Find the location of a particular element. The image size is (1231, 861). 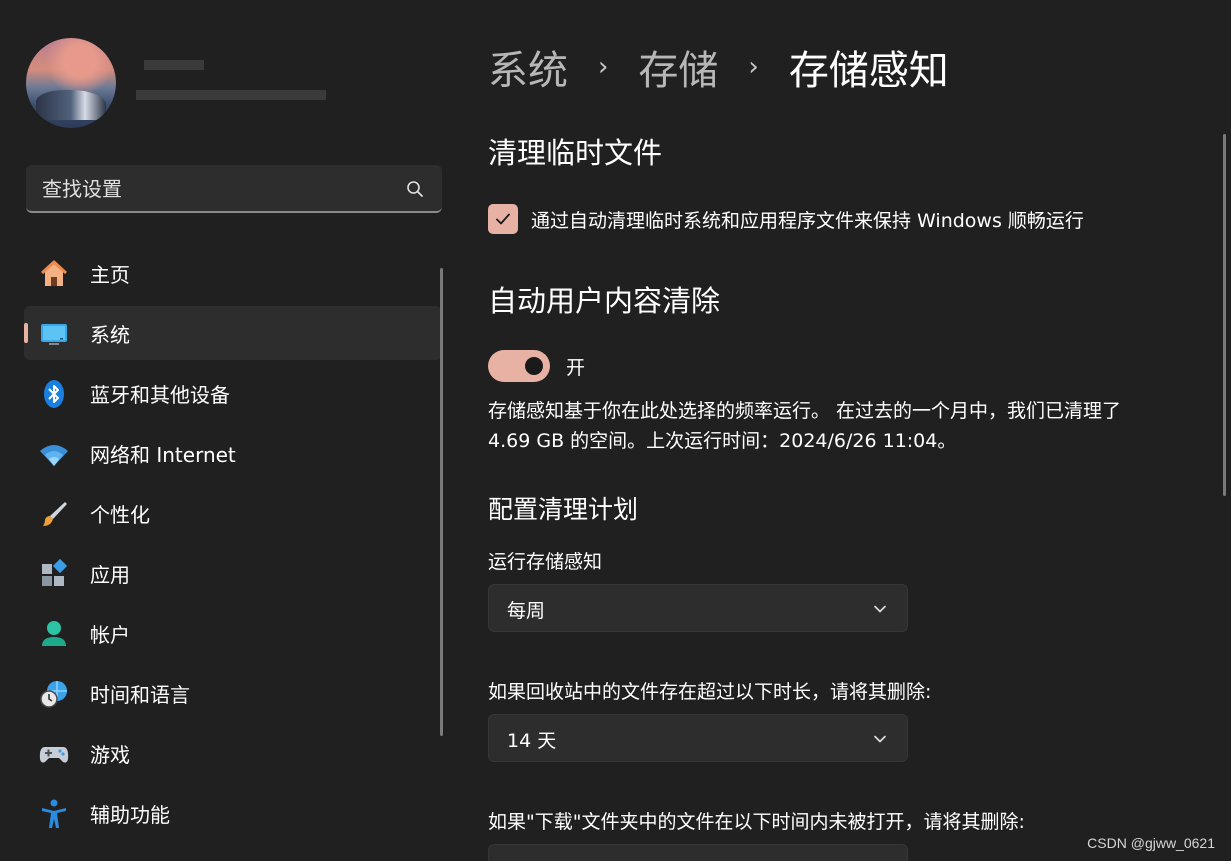

watermark: CSDN @gjww_0621 is located at coordinates (1151, 843).